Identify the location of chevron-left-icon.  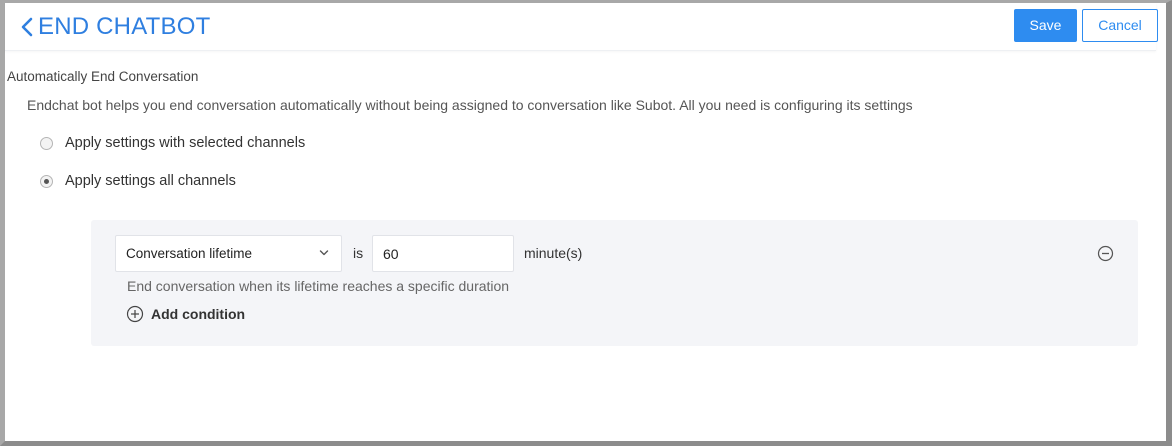
(27, 27).